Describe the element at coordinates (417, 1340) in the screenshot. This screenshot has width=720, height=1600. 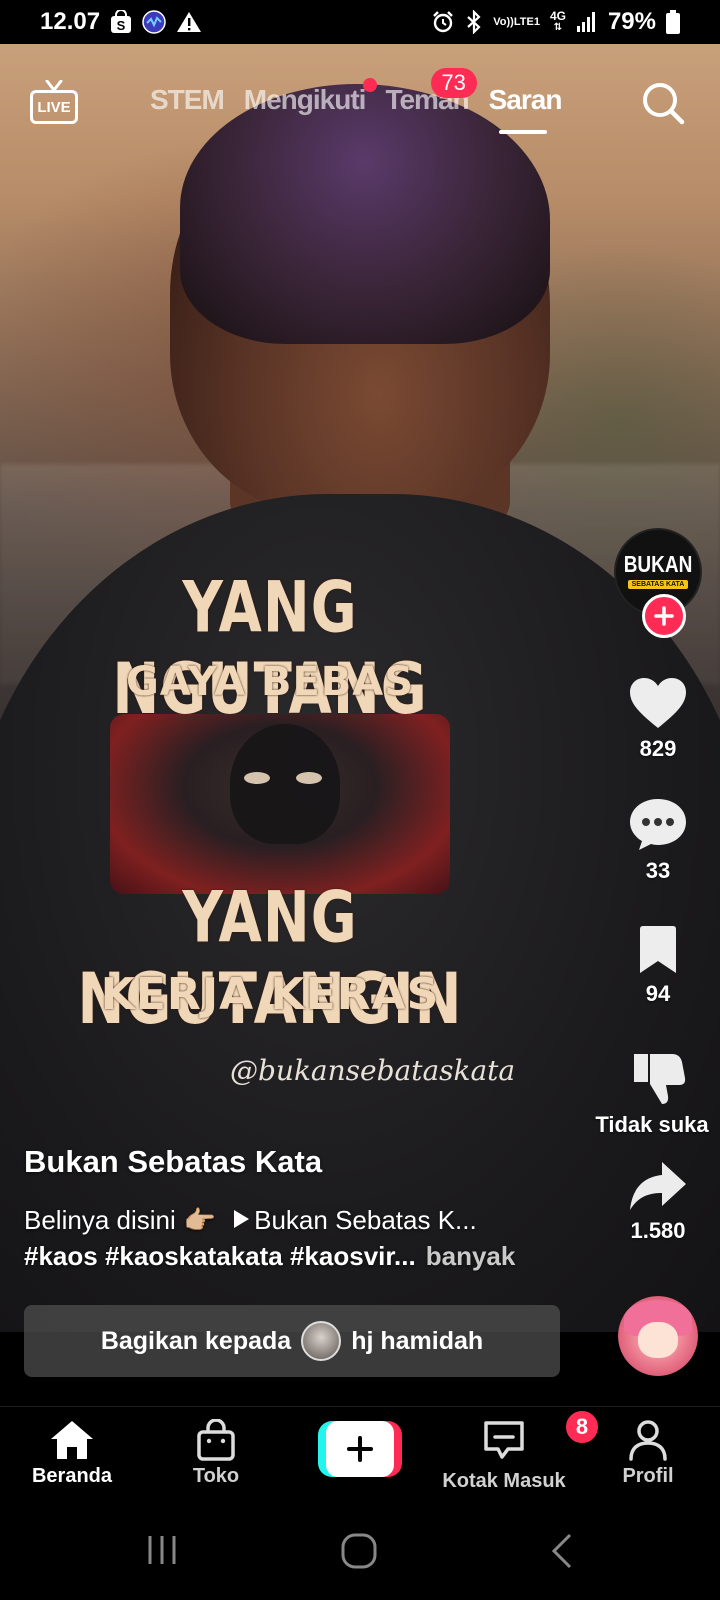
I see `contact-name: hj hamidah` at that location.